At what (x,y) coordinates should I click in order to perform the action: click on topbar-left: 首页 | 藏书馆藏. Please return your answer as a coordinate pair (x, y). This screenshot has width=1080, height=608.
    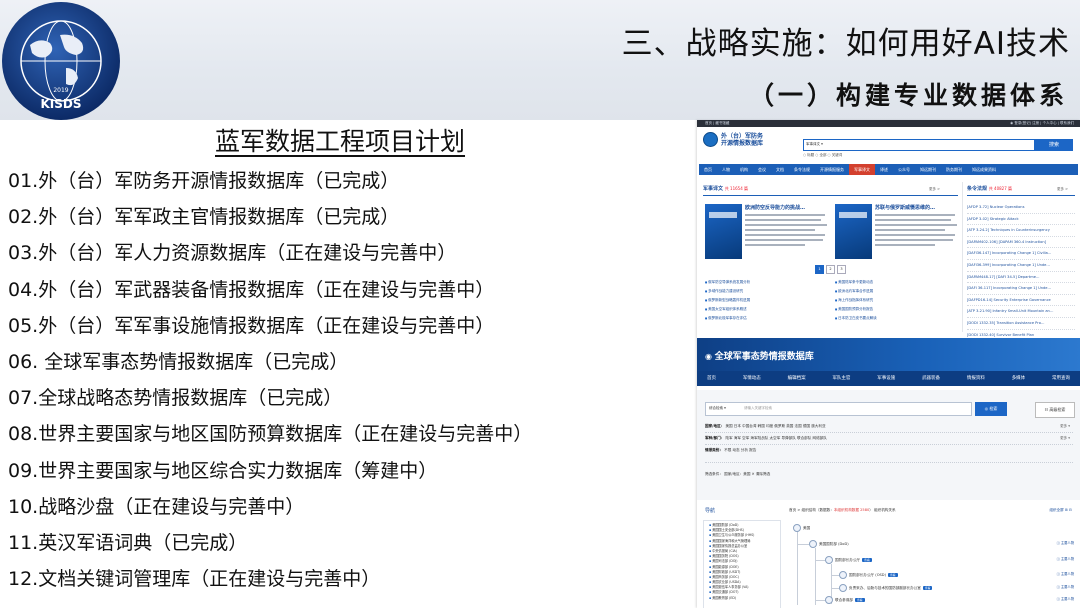
    Looking at the image, I should click on (717, 123).